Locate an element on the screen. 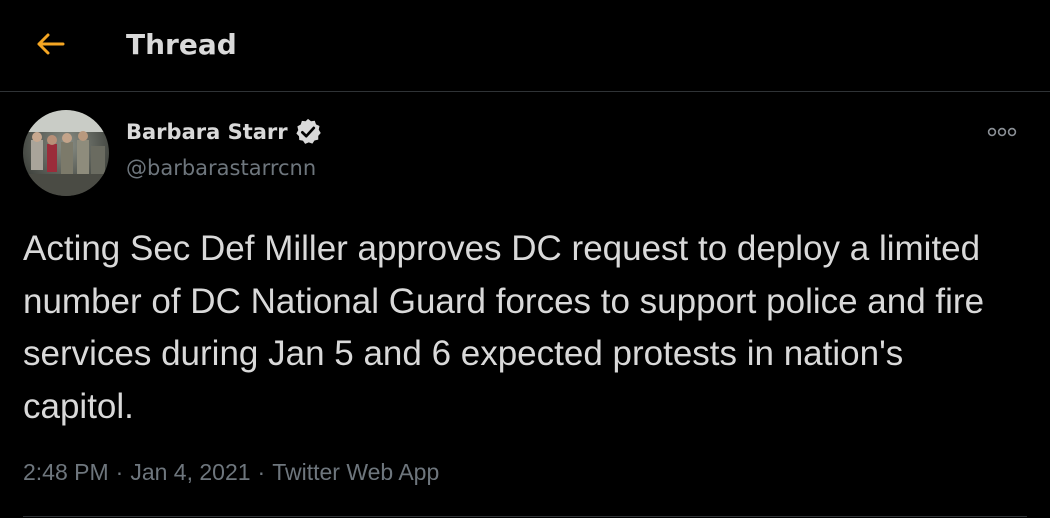 This screenshot has height=518, width=1050. more-options-icon is located at coordinates (1002, 132).